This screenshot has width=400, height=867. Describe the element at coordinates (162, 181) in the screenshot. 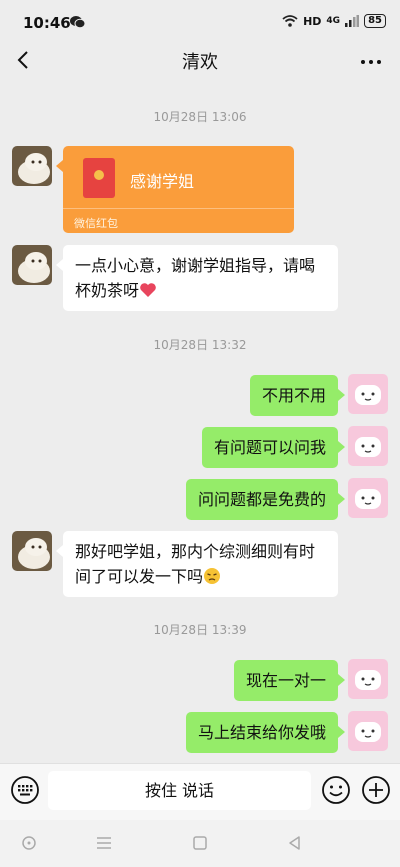

I see `red-packet-title: 感谢学姐` at that location.